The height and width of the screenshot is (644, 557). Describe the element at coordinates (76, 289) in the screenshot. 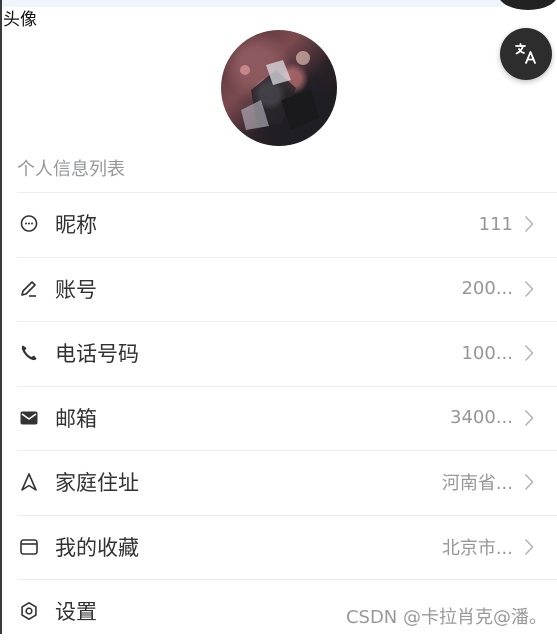

I see `cell-title: 账号` at that location.